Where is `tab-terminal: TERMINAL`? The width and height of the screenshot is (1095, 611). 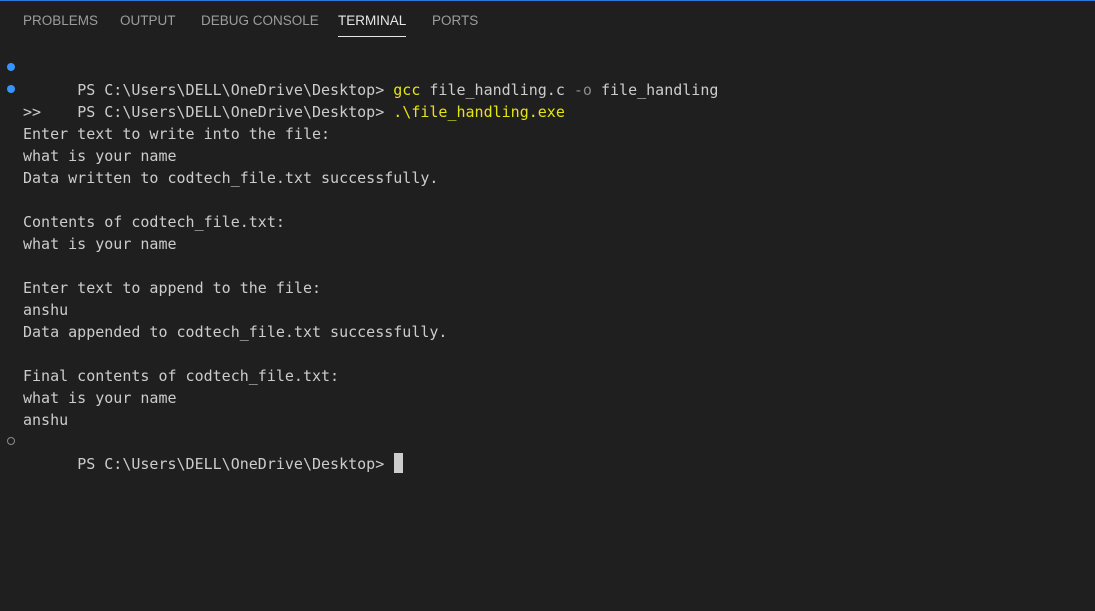
tab-terminal: TERMINAL is located at coordinates (372, 19).